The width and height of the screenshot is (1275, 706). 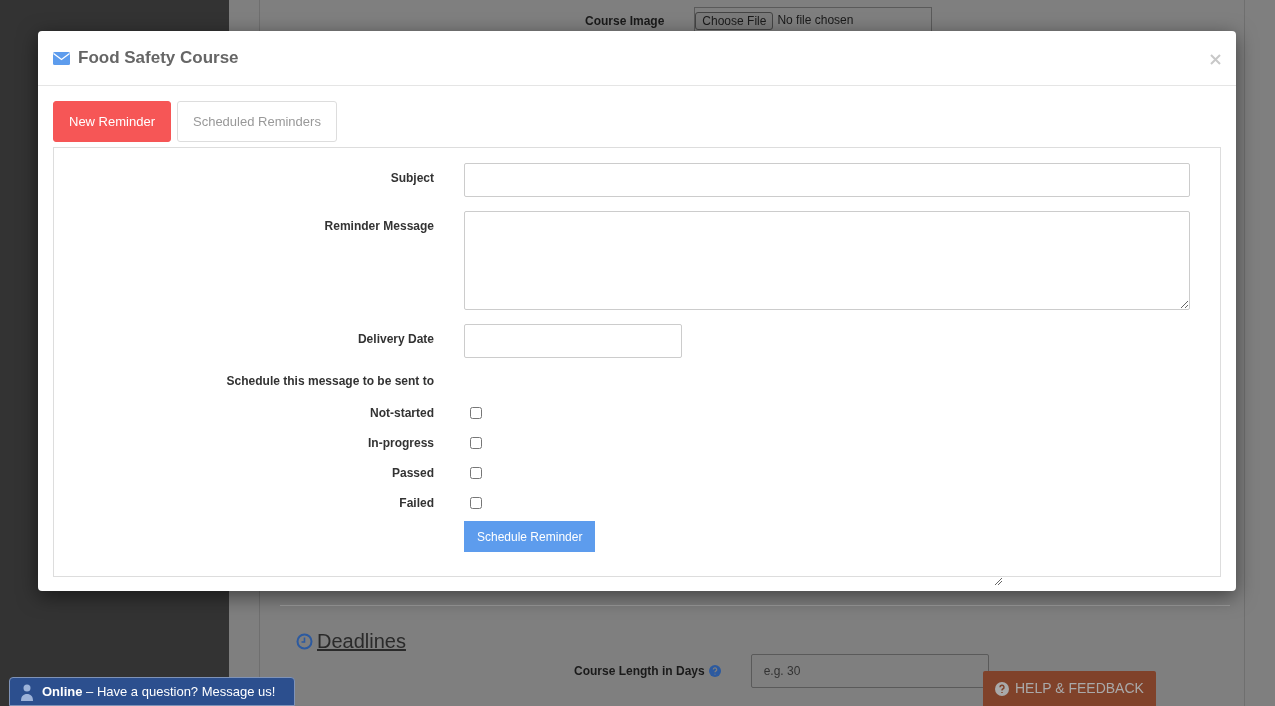 I want to click on clock-icon, so click(x=304, y=641).